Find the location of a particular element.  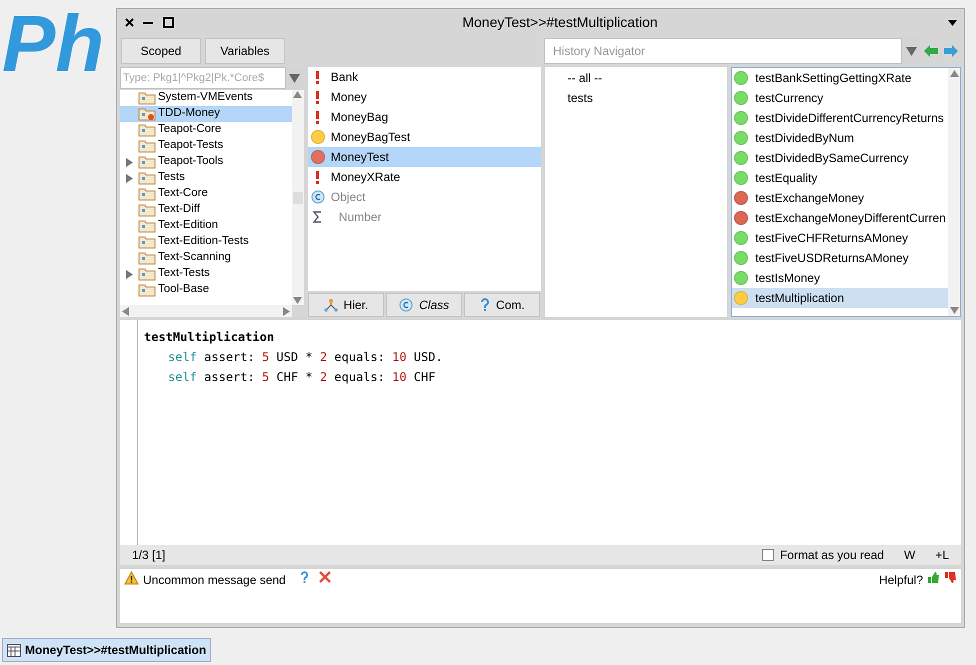

critic-message: Uncommon message send is located at coordinates (214, 580).